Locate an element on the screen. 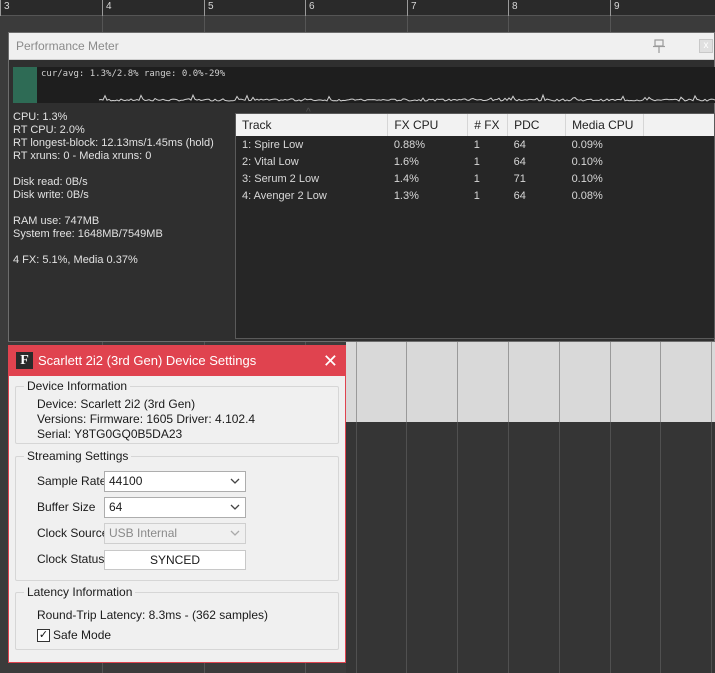 The width and height of the screenshot is (715, 673). cell-fx-cpu: 1.3% is located at coordinates (406, 195).